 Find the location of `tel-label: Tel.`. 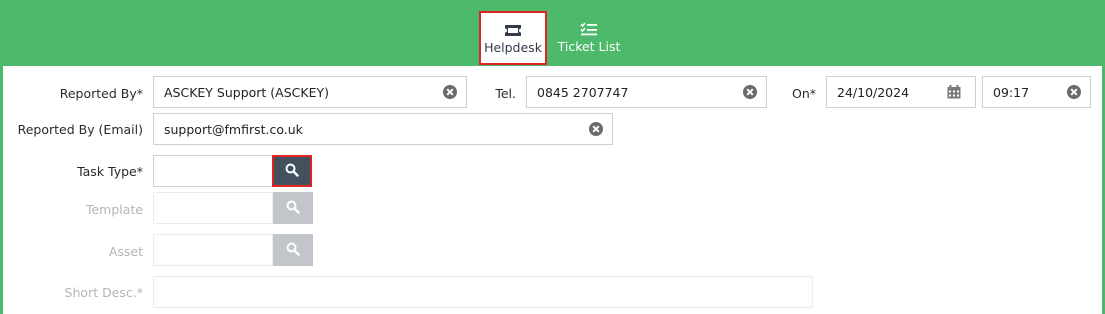

tel-label: Tel. is located at coordinates (505, 93).